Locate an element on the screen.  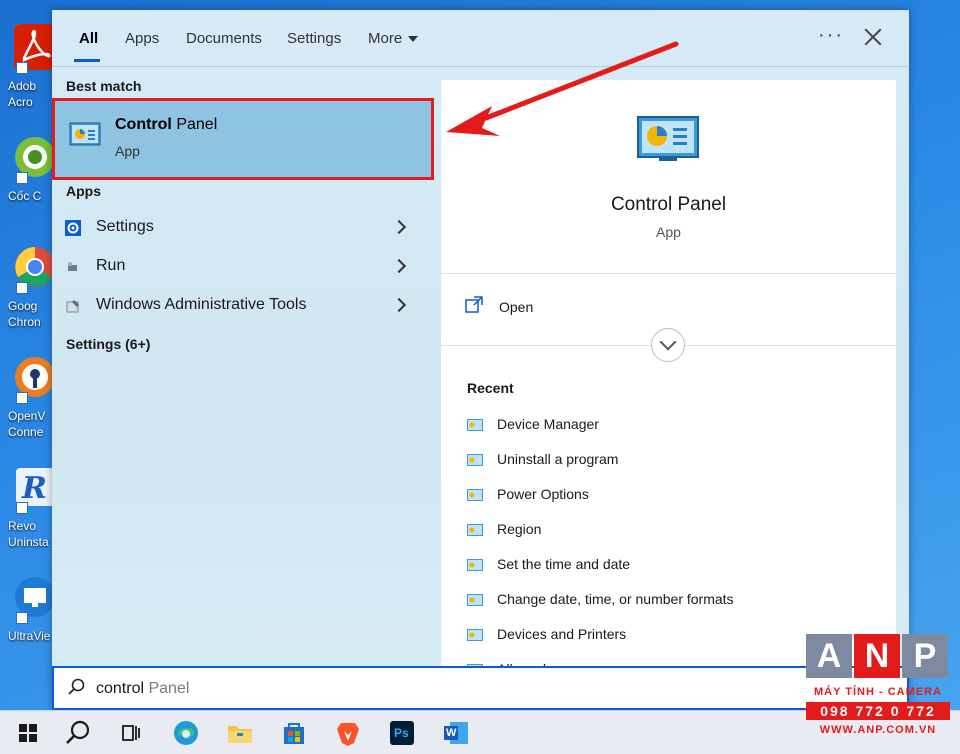
recent-heading: Recent is located at coordinates (490, 388).